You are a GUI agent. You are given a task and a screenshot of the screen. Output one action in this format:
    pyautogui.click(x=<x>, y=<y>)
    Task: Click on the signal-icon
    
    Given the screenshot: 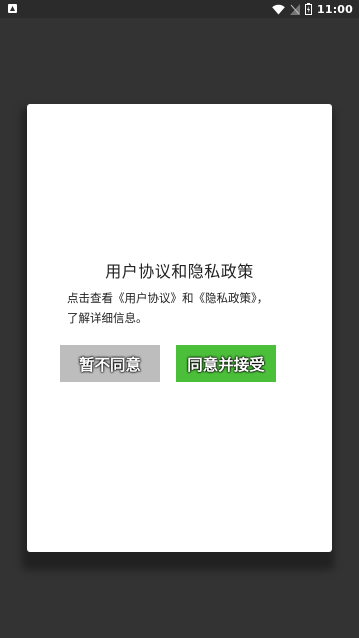 What is the action you would take?
    pyautogui.click(x=294, y=9)
    